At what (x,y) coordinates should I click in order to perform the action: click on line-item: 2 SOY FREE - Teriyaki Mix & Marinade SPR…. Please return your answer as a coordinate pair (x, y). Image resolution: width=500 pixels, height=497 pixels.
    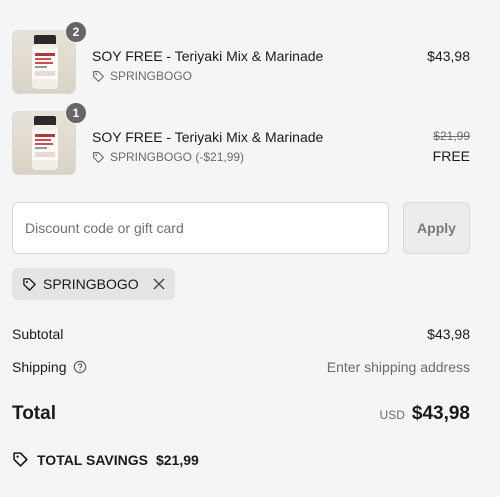
    Looking at the image, I should click on (250, 59).